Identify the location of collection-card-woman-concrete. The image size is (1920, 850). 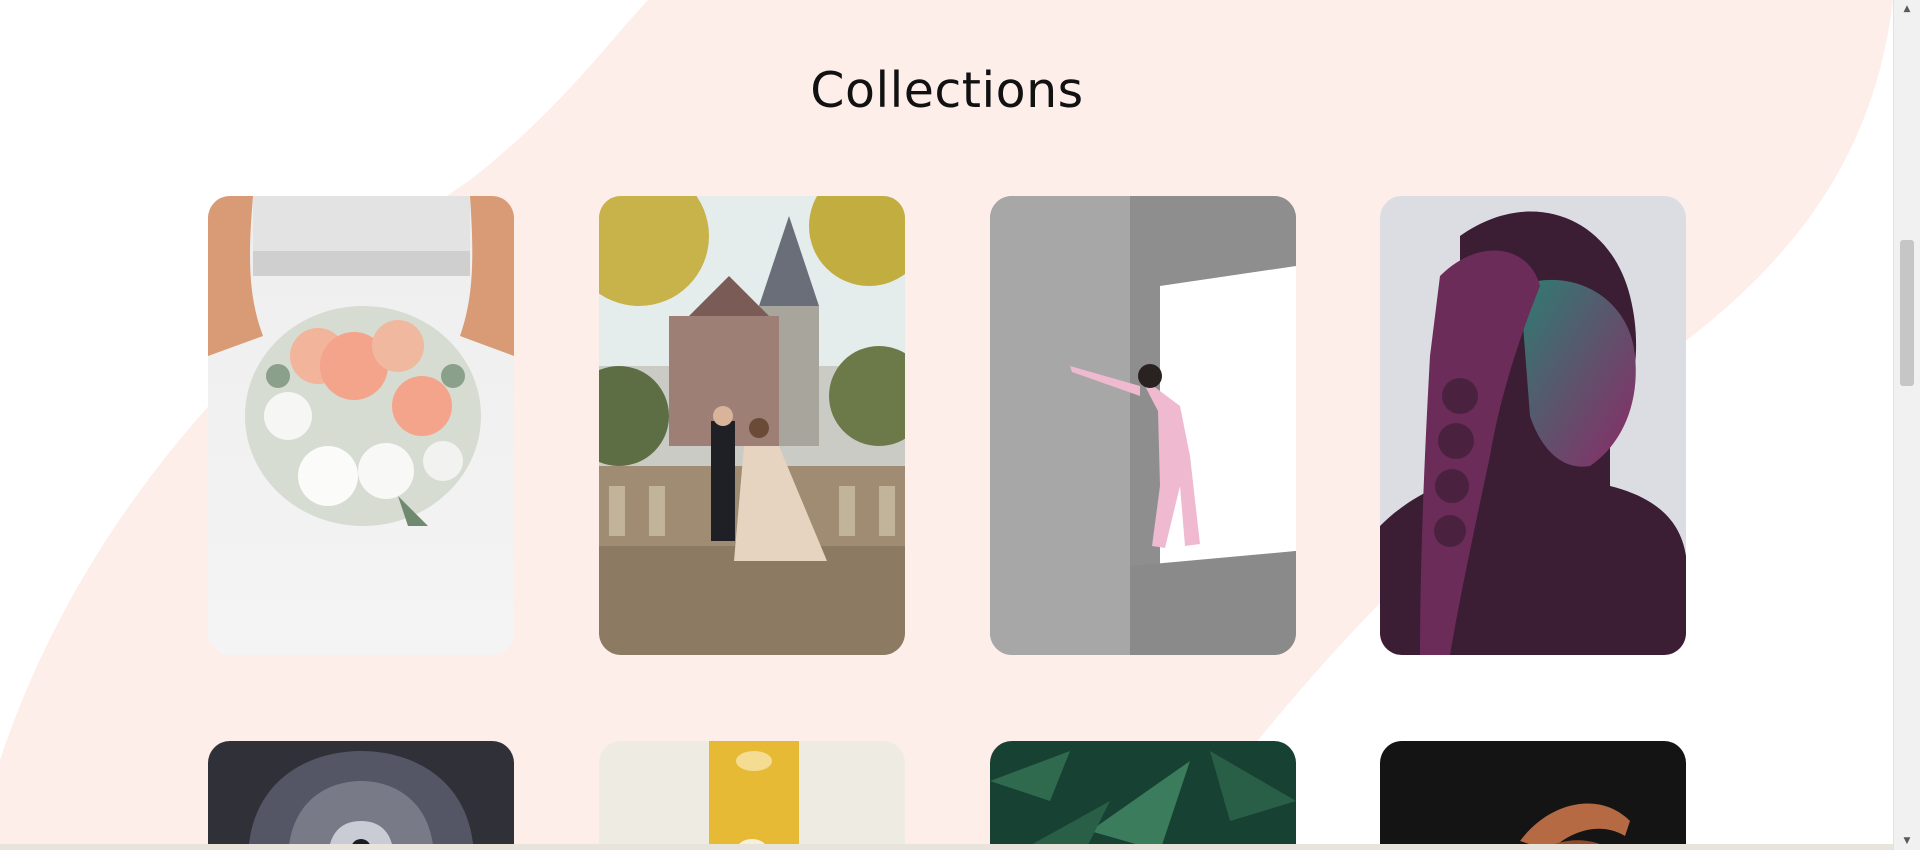
(1143, 425).